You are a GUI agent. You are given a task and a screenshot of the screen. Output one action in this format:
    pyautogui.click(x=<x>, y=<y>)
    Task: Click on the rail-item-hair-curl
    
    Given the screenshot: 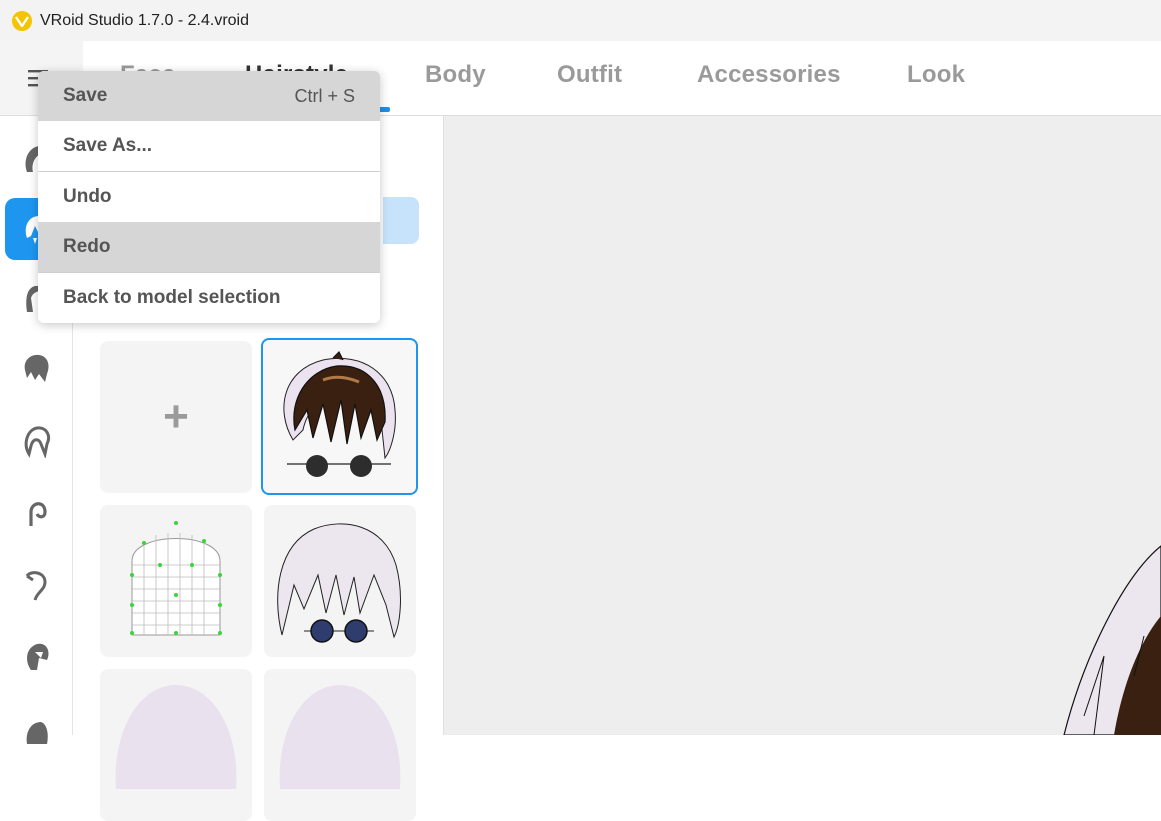 What is the action you would take?
    pyautogui.click(x=36, y=585)
    